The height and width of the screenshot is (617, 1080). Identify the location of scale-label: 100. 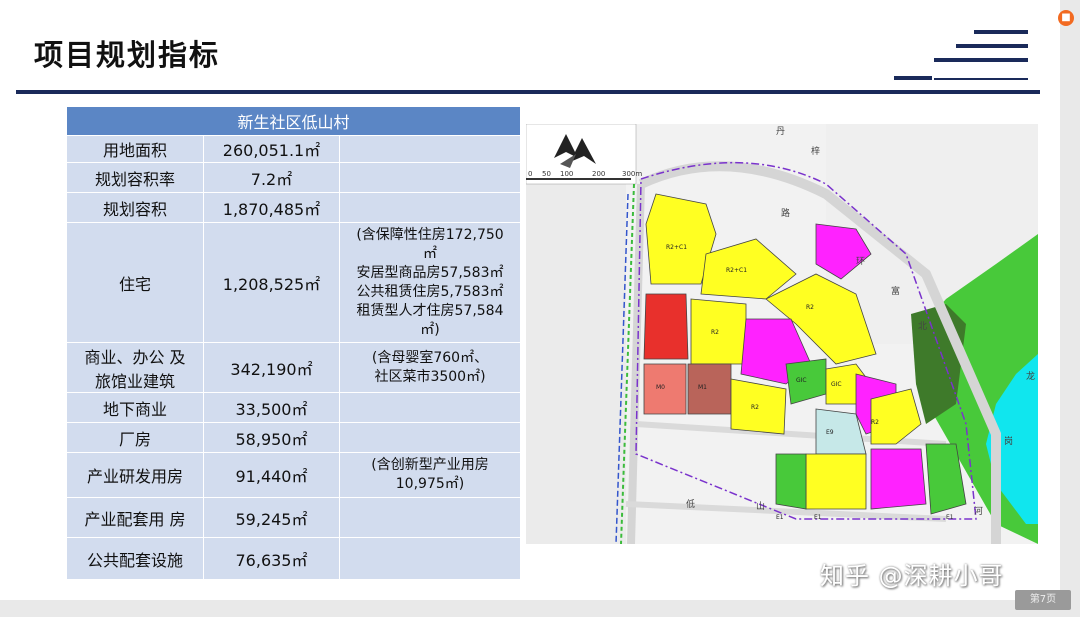
(566, 174).